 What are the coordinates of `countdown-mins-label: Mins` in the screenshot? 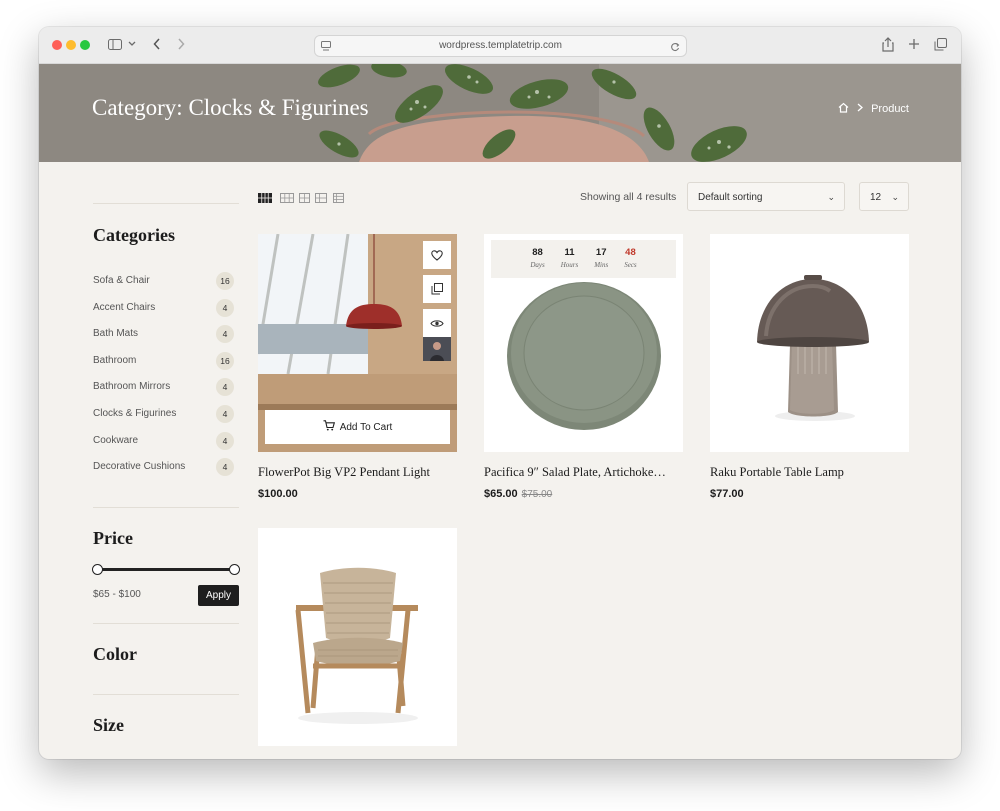 It's located at (601, 265).